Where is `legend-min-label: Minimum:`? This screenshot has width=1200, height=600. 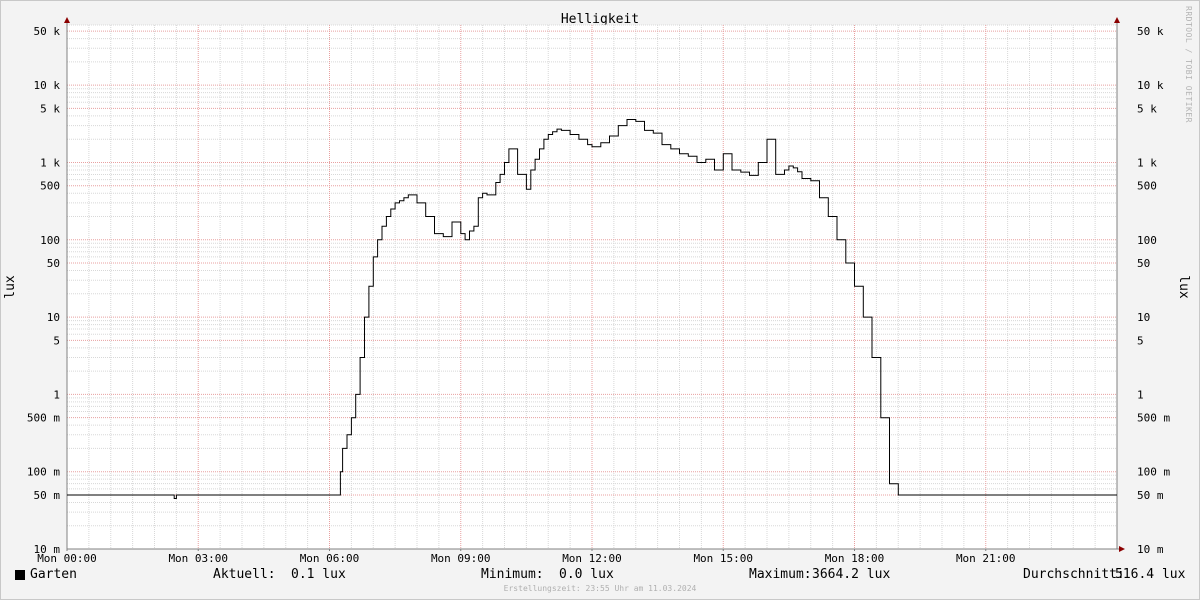 legend-min-label: Minimum: is located at coordinates (512, 574).